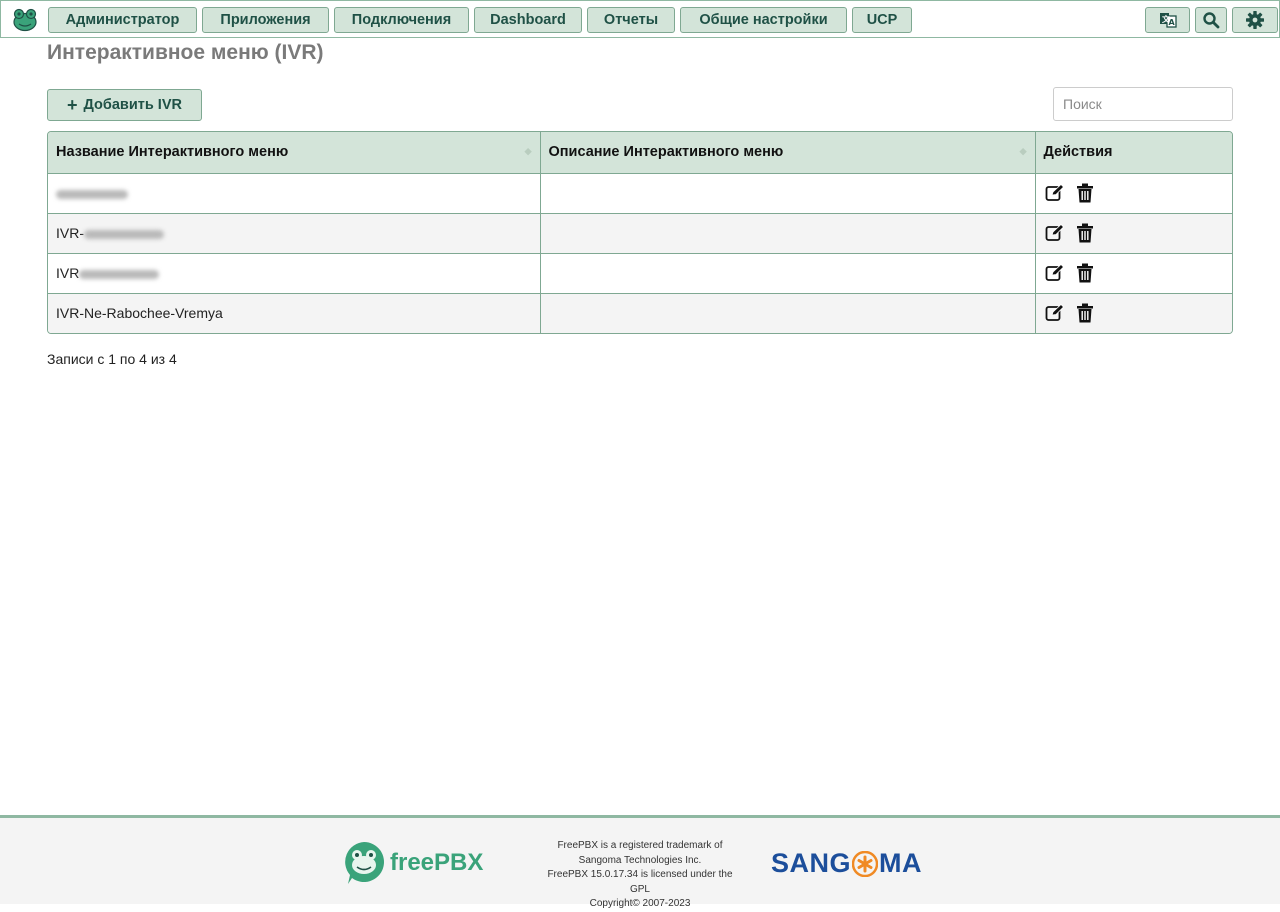  I want to click on ivr-name-cell, so click(294, 193).